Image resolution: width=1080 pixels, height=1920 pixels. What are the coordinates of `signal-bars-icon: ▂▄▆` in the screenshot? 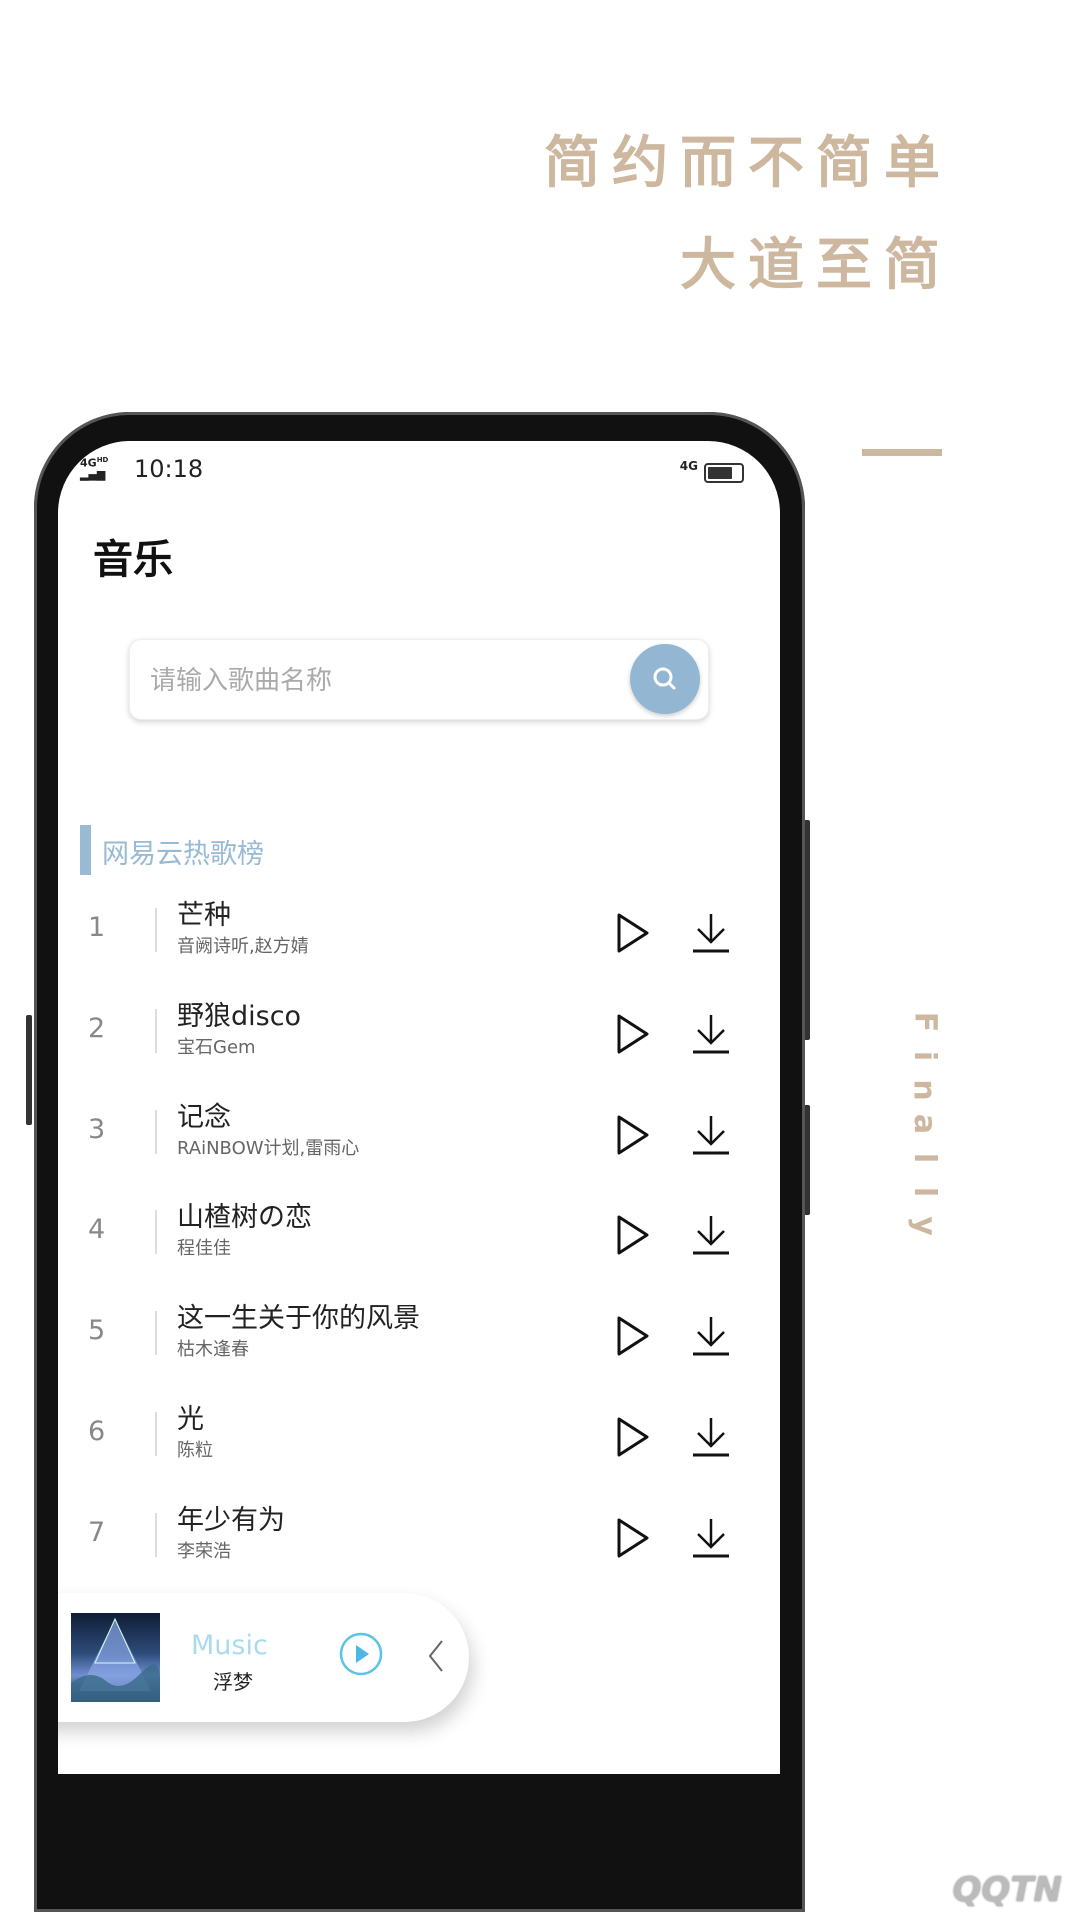 It's located at (93, 474).